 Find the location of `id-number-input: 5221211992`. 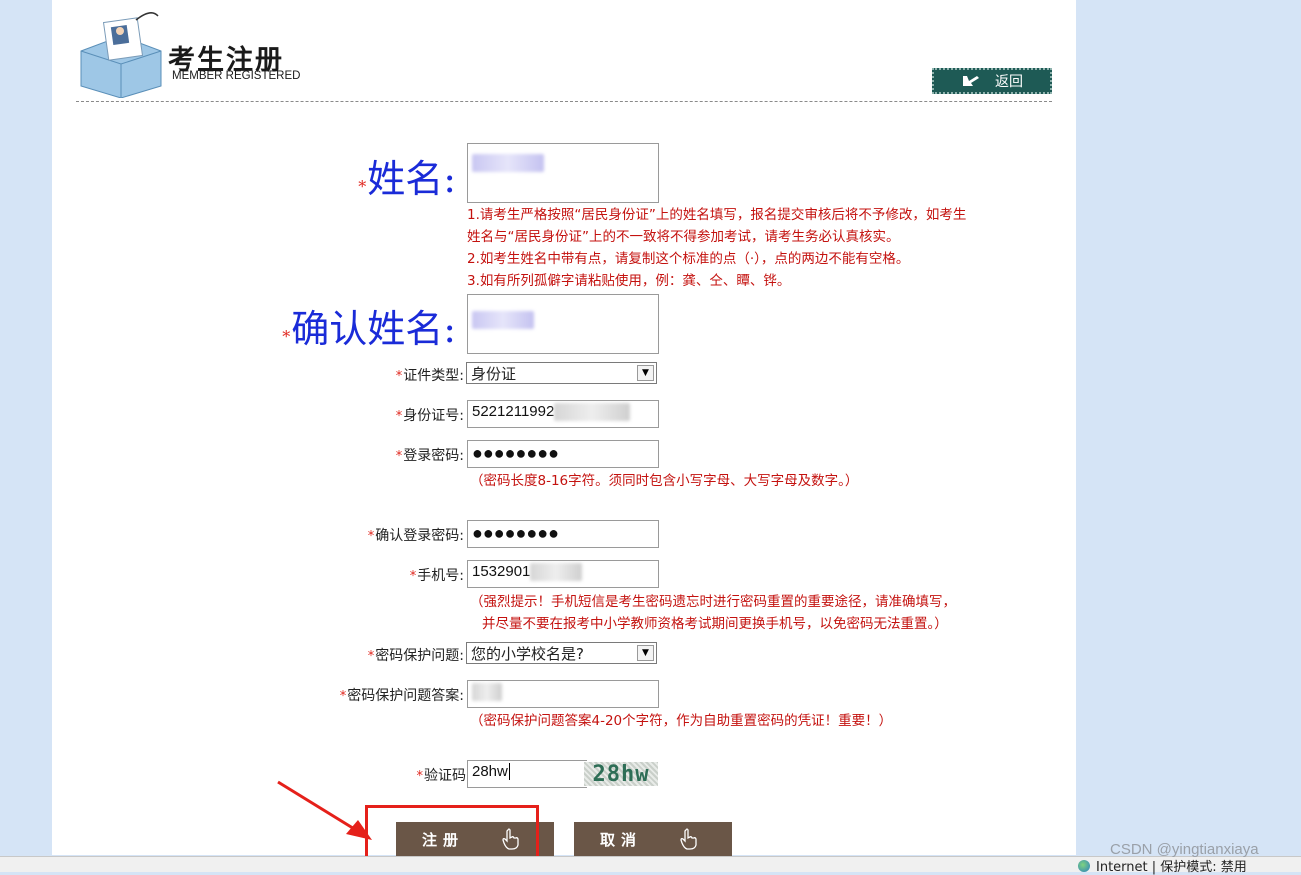

id-number-input: 5221211992 is located at coordinates (563, 414).